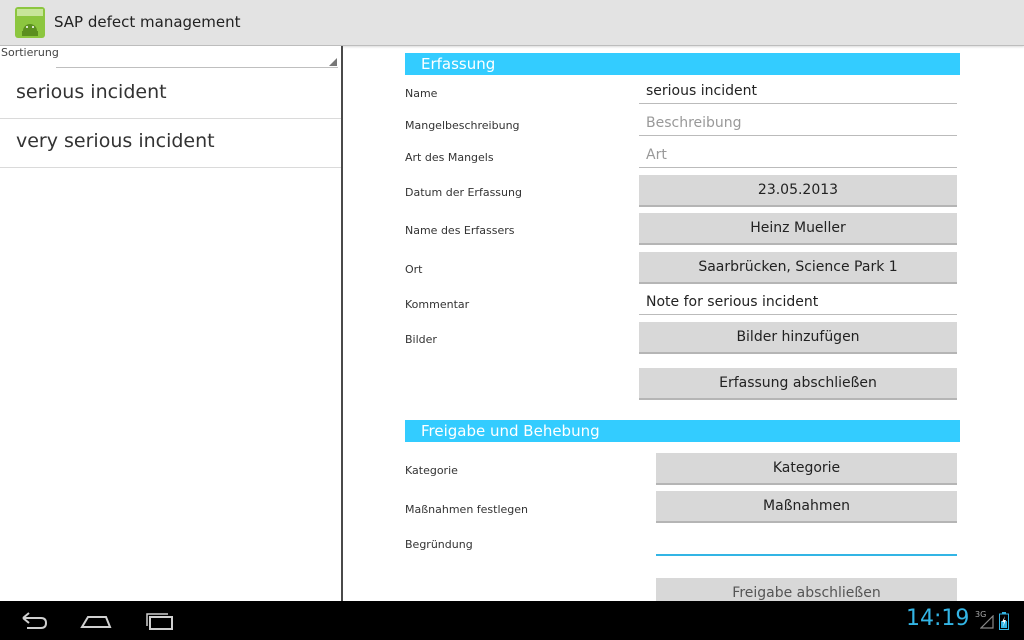 This screenshot has height=640, width=1024. Describe the element at coordinates (798, 303) in the screenshot. I see `comment-field: Note for serious incident` at that location.